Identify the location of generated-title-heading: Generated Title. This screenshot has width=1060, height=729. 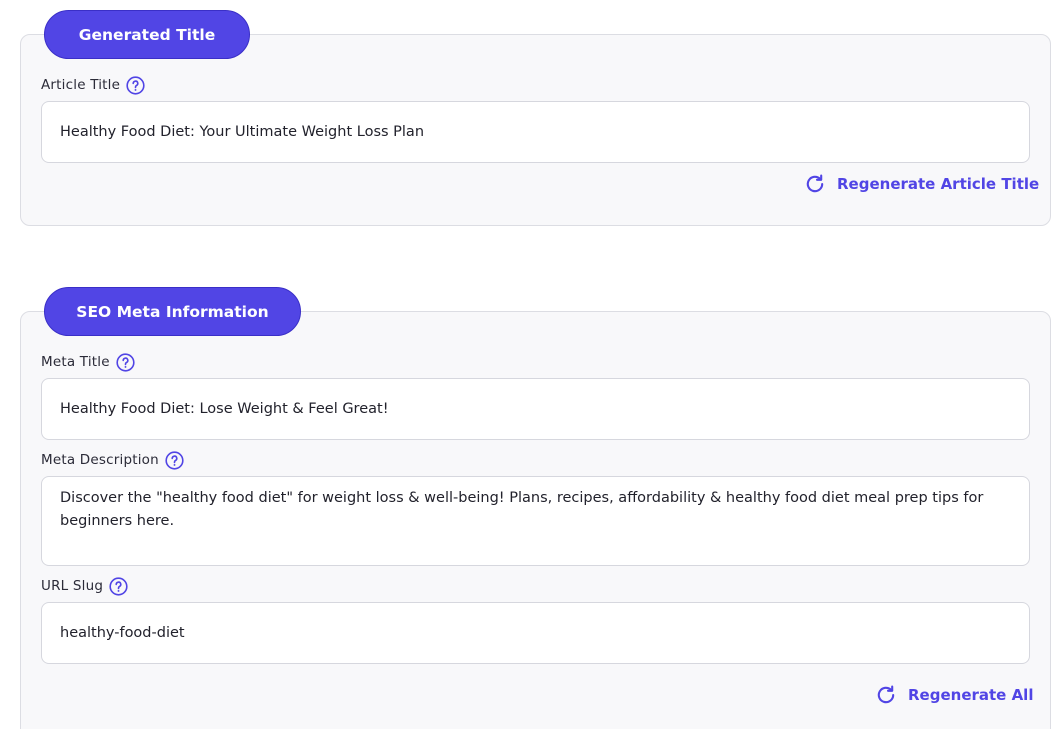
(147, 34).